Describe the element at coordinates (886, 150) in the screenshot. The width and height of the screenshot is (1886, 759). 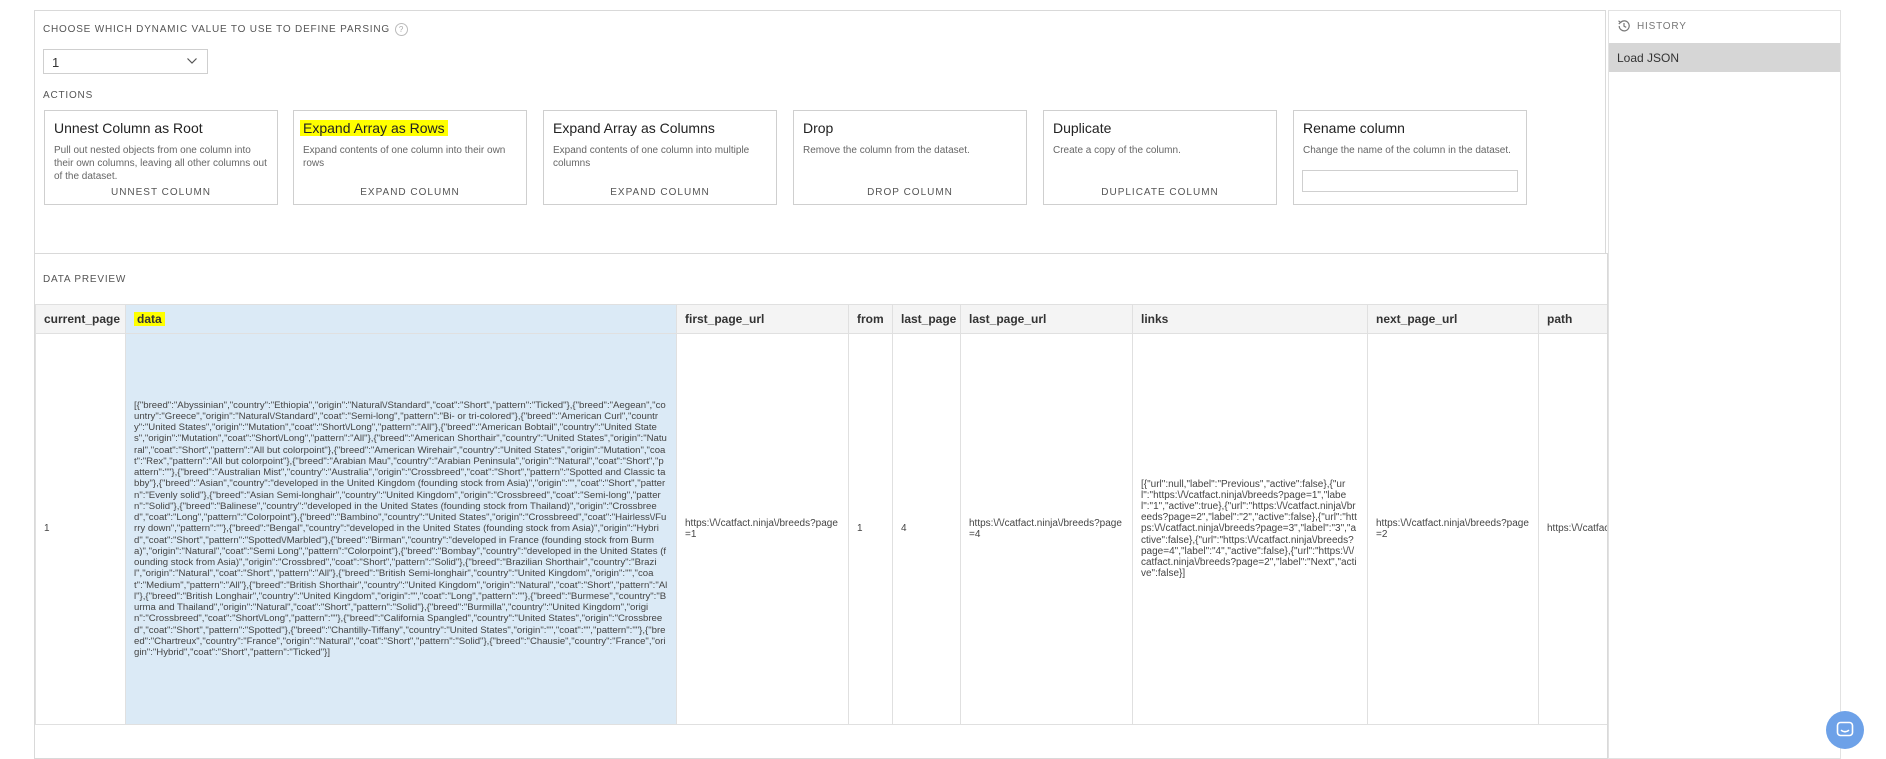
I see `card-description: Remove the column from the dataset.` at that location.